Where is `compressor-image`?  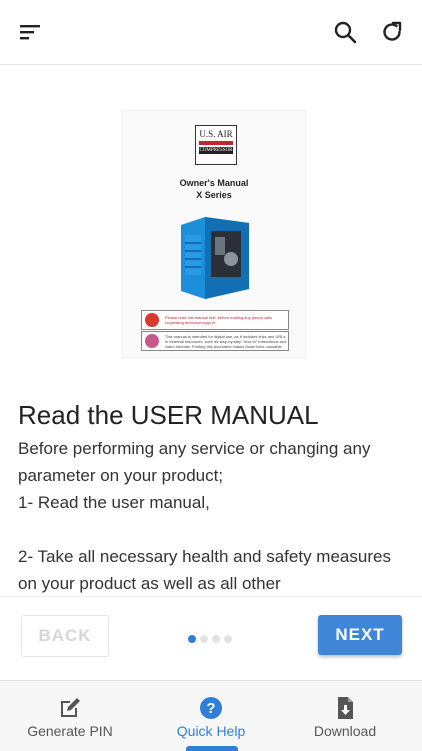 compressor-image is located at coordinates (214, 258).